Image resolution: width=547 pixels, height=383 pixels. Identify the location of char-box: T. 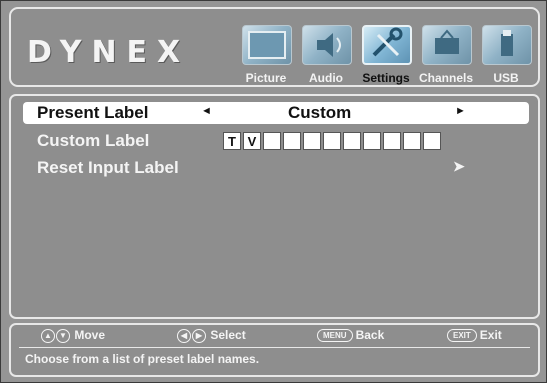
(232, 141).